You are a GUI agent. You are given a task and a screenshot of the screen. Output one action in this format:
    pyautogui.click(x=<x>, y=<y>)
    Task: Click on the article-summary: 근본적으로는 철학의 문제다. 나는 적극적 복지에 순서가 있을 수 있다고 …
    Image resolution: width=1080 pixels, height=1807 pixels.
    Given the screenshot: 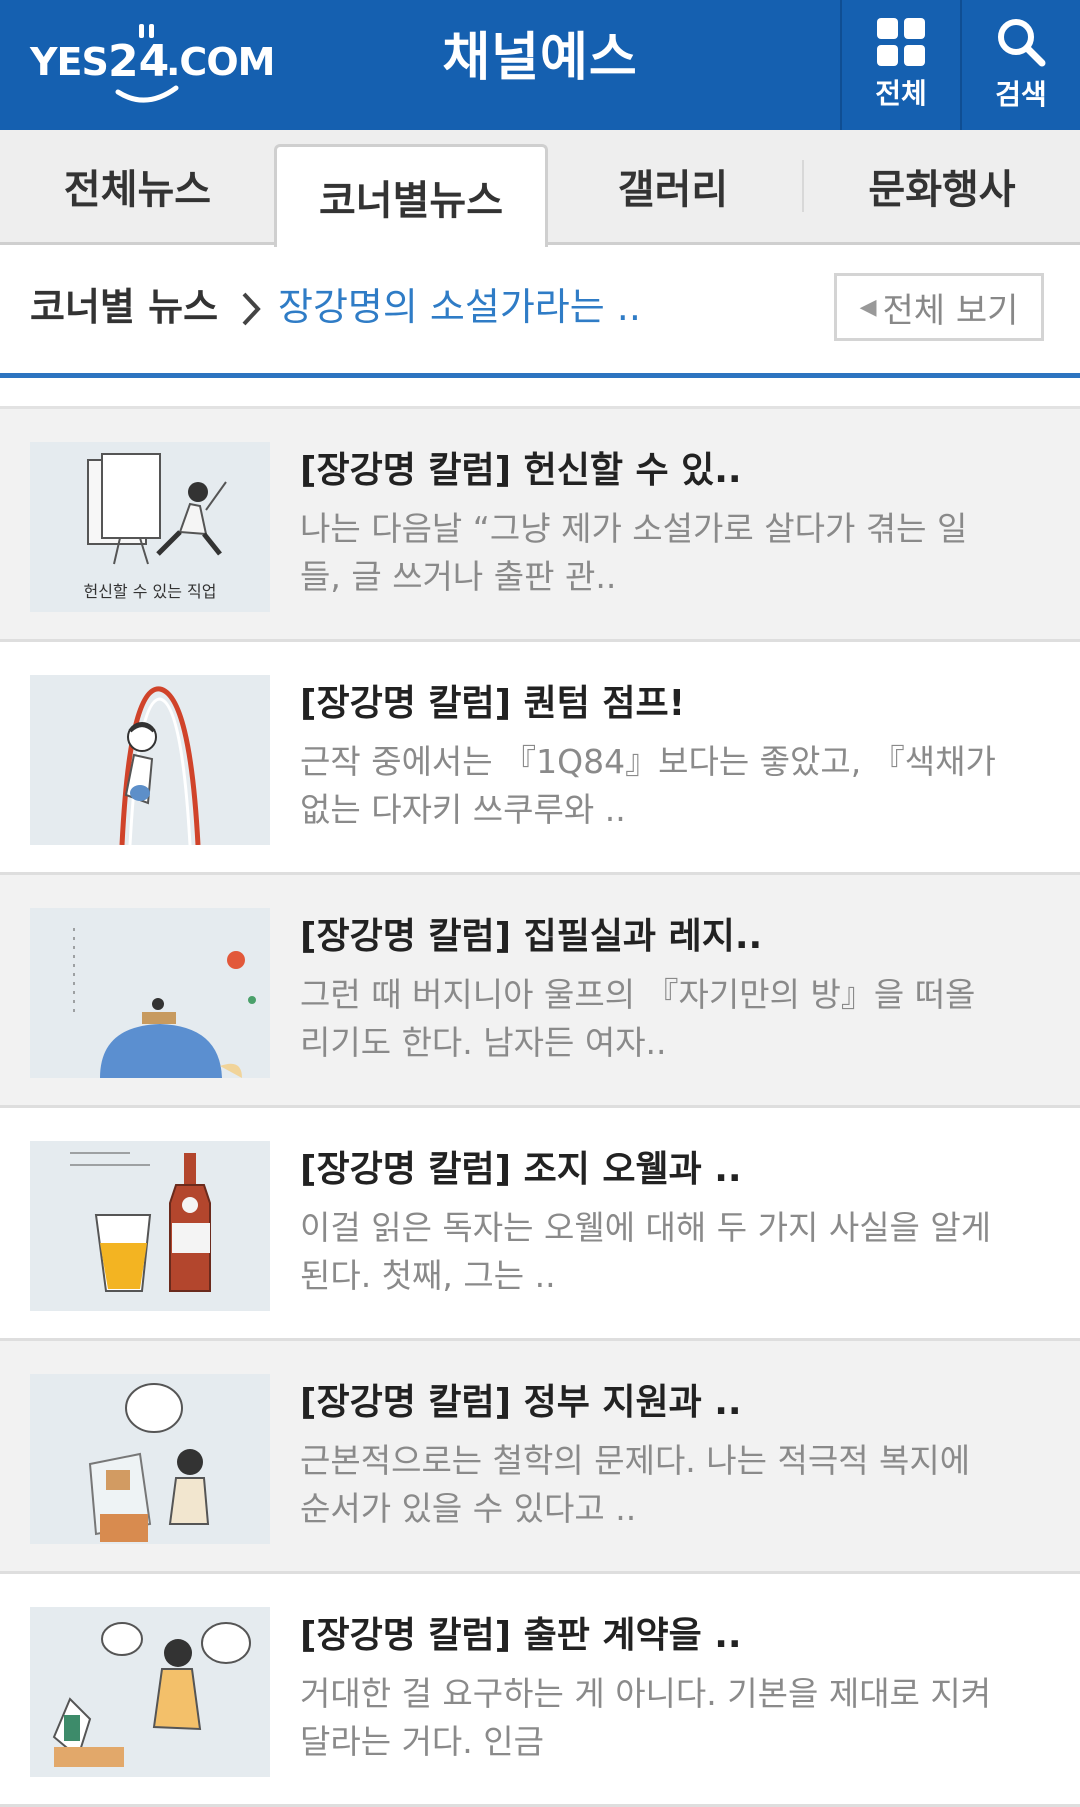 What is the action you would take?
    pyautogui.click(x=635, y=1484)
    